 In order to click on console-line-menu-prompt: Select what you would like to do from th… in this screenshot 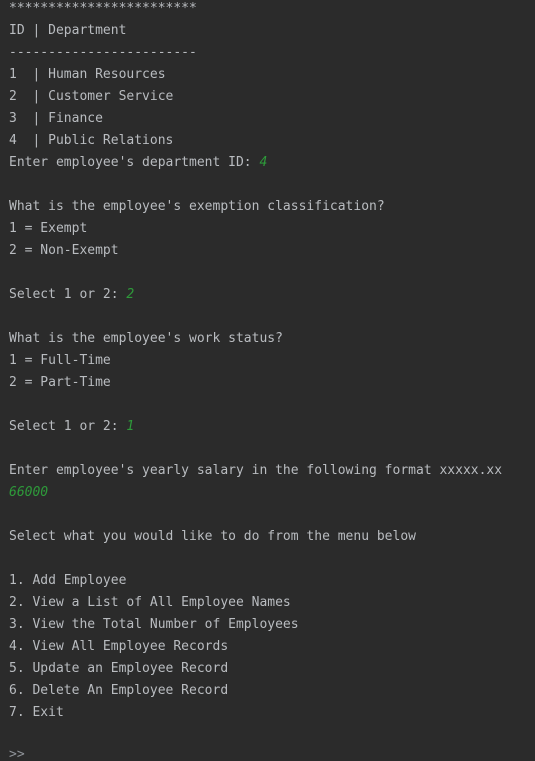, I will do `click(212, 536)`.